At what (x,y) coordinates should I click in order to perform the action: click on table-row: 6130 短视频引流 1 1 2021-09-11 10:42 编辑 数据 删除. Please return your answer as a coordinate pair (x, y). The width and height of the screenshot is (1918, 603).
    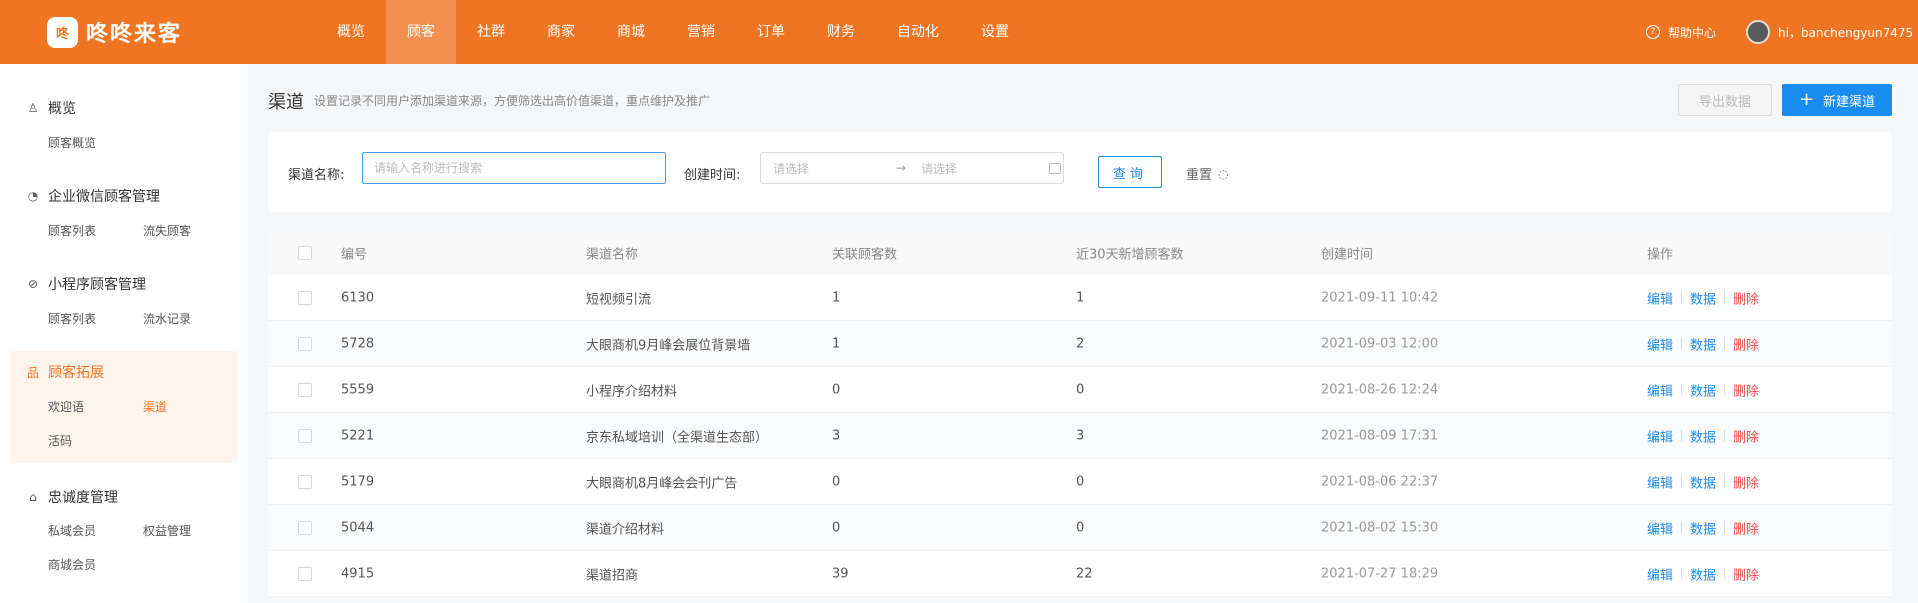
    Looking at the image, I should click on (1080, 298).